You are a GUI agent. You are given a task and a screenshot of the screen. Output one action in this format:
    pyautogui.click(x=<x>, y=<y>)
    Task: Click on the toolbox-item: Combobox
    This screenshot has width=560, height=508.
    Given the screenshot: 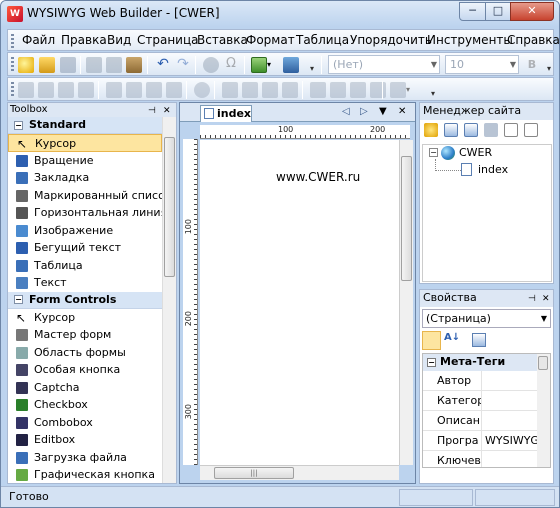 What is the action you would take?
    pyautogui.click(x=92, y=423)
    